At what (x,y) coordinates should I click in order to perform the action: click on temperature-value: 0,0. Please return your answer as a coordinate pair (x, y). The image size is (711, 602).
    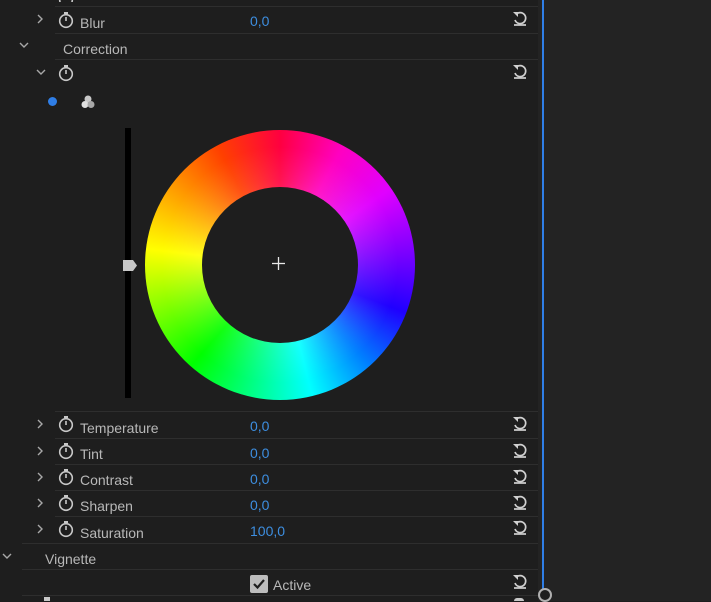
    Looking at the image, I should click on (259, 426).